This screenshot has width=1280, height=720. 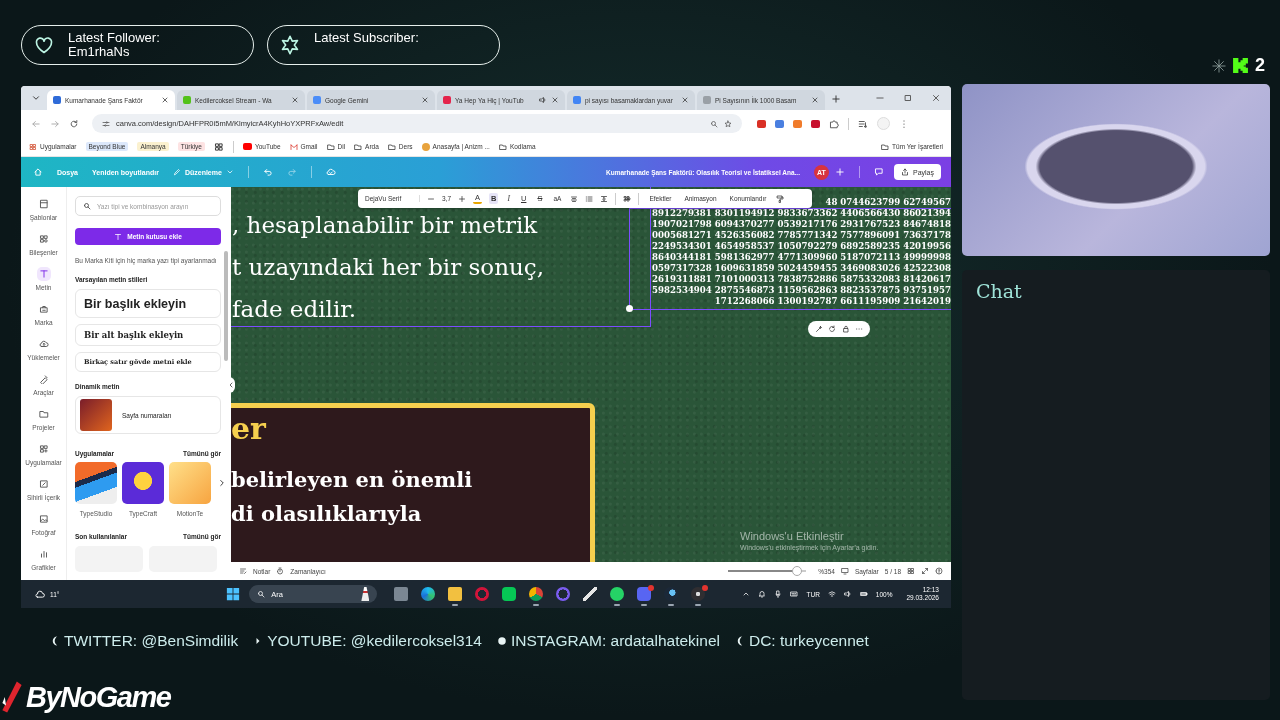 What do you see at coordinates (233, 594) in the screenshot?
I see `start-icon` at bounding box center [233, 594].